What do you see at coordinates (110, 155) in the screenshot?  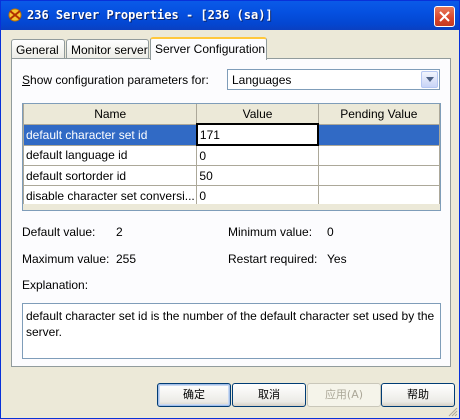 I see `row-name-cell: default language id` at bounding box center [110, 155].